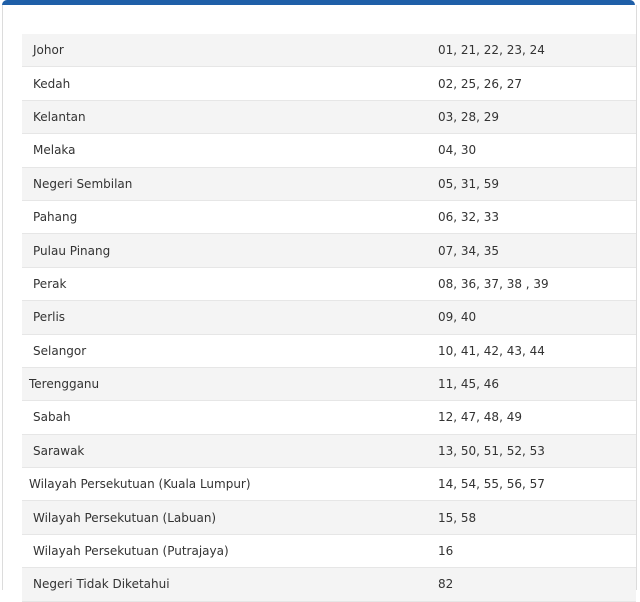 This screenshot has width=640, height=602. I want to click on state-codes-cell: 82, so click(534, 584).